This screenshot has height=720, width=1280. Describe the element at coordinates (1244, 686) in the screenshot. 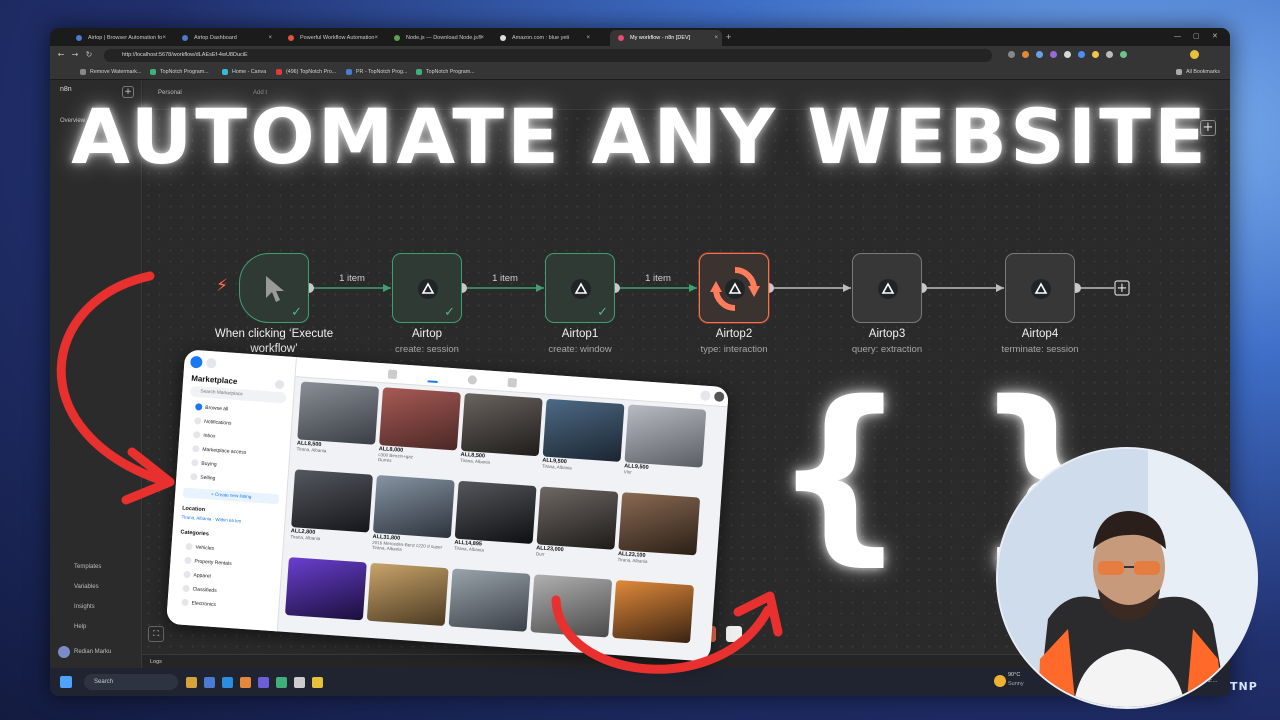

I see `channel-watermark: TNP` at that location.